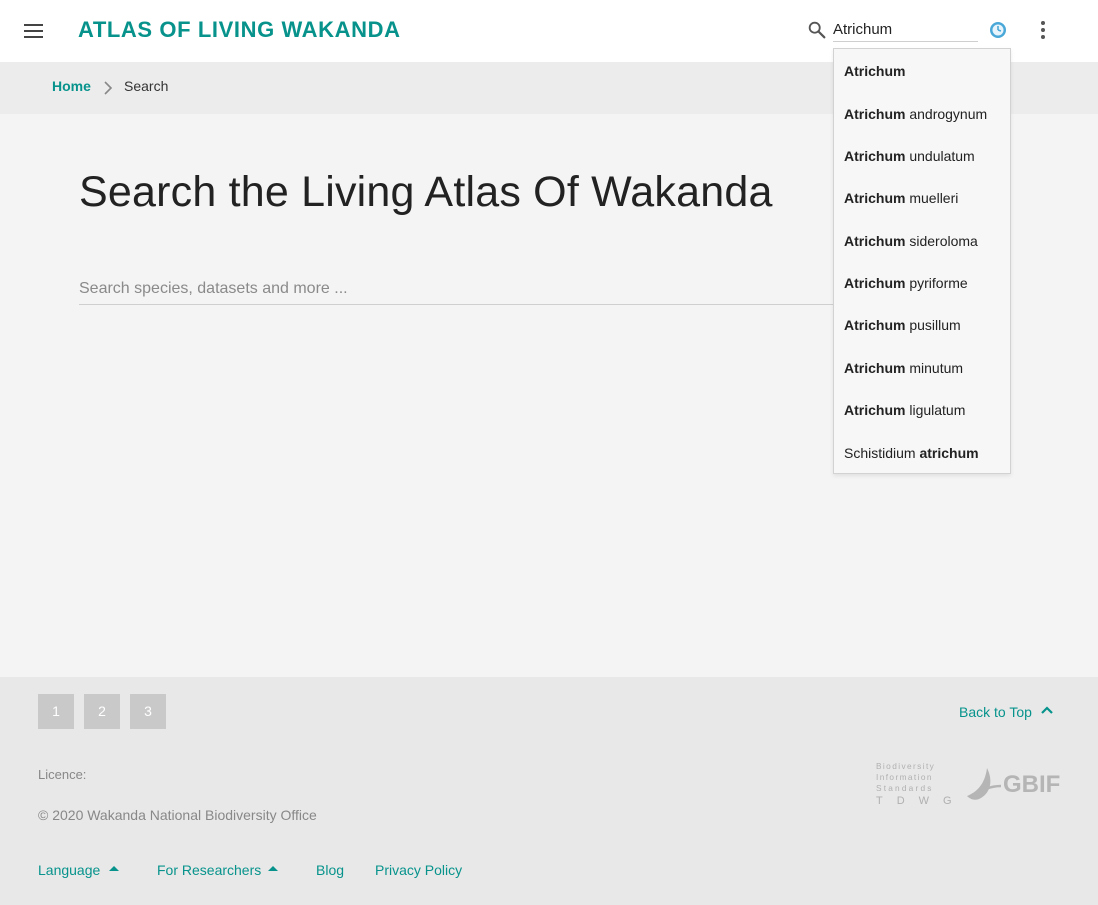  I want to click on chevron-right-icon, so click(108, 88).